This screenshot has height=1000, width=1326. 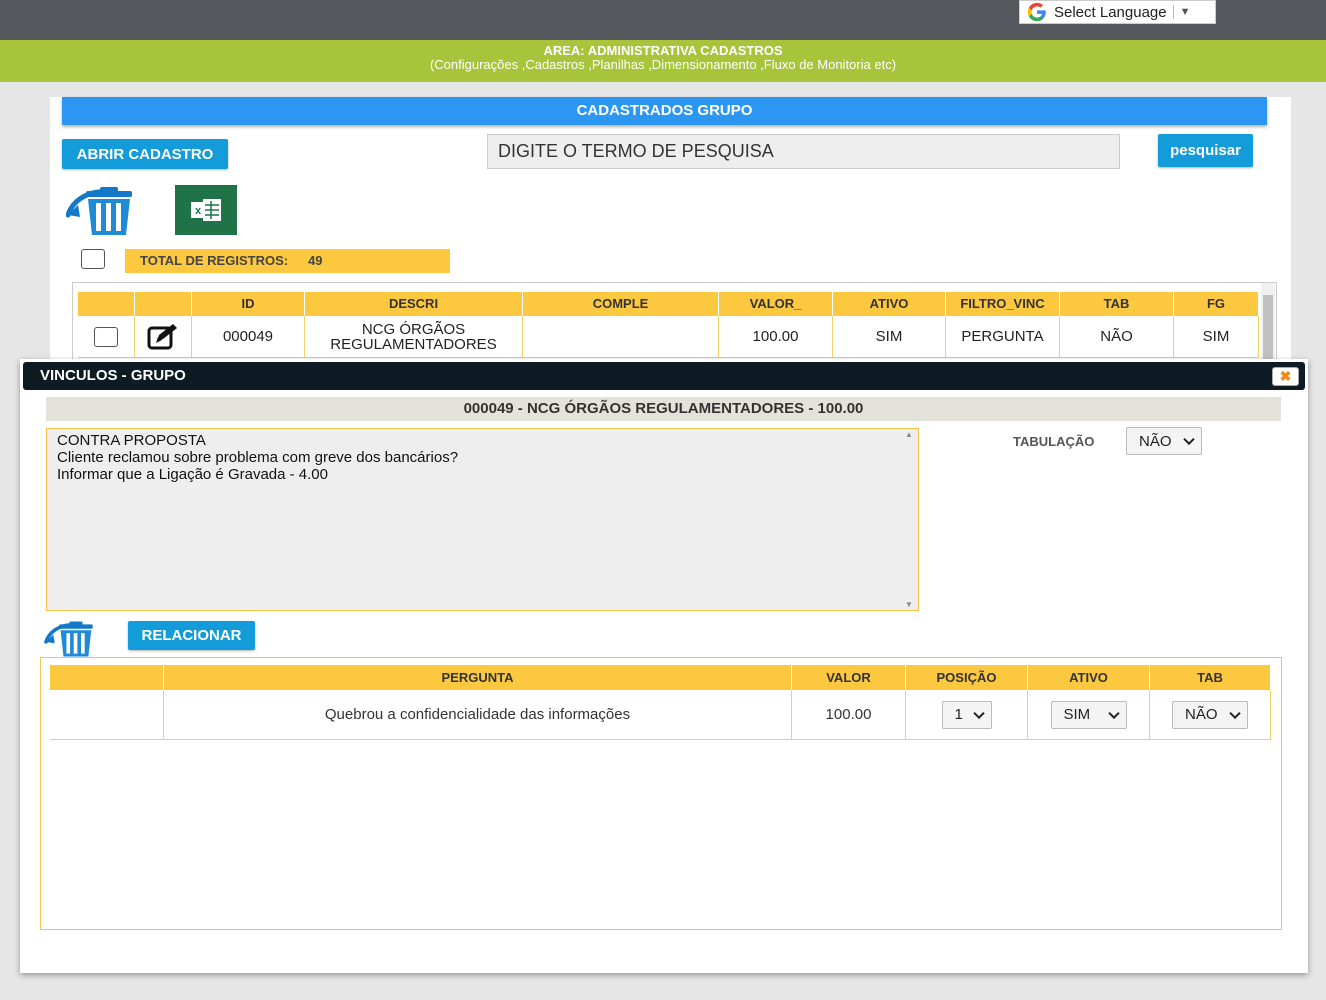 I want to click on posicao-select: 1, so click(x=966, y=714).